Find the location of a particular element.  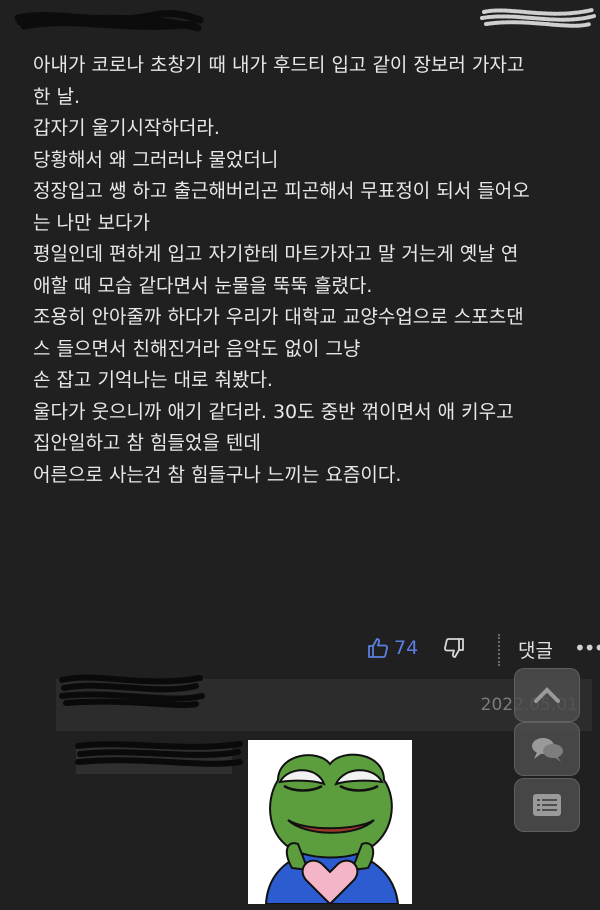

post-line: 어른으로 사는건 참 힘들구나 느끼는 요즘이다. is located at coordinates (217, 474).